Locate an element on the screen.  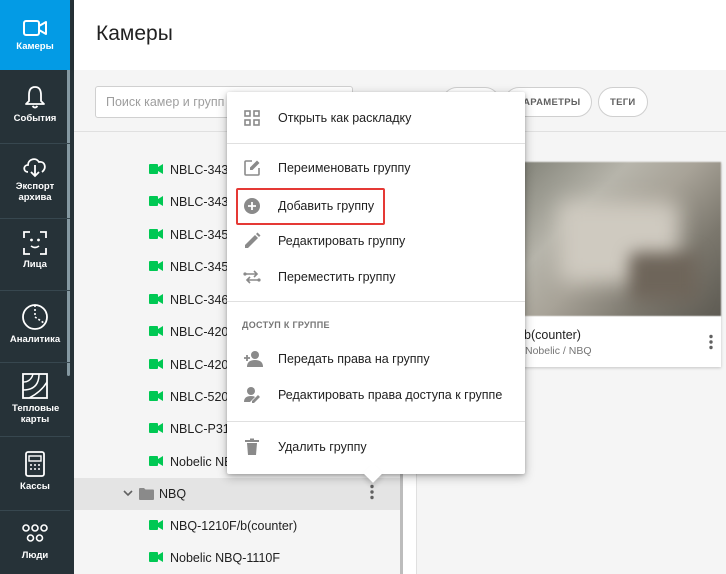
heatmap-icon is located at coordinates (35, 386).